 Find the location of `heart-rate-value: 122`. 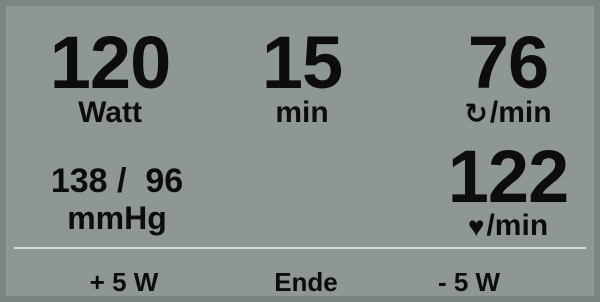

heart-rate-value: 122 is located at coordinates (508, 176).